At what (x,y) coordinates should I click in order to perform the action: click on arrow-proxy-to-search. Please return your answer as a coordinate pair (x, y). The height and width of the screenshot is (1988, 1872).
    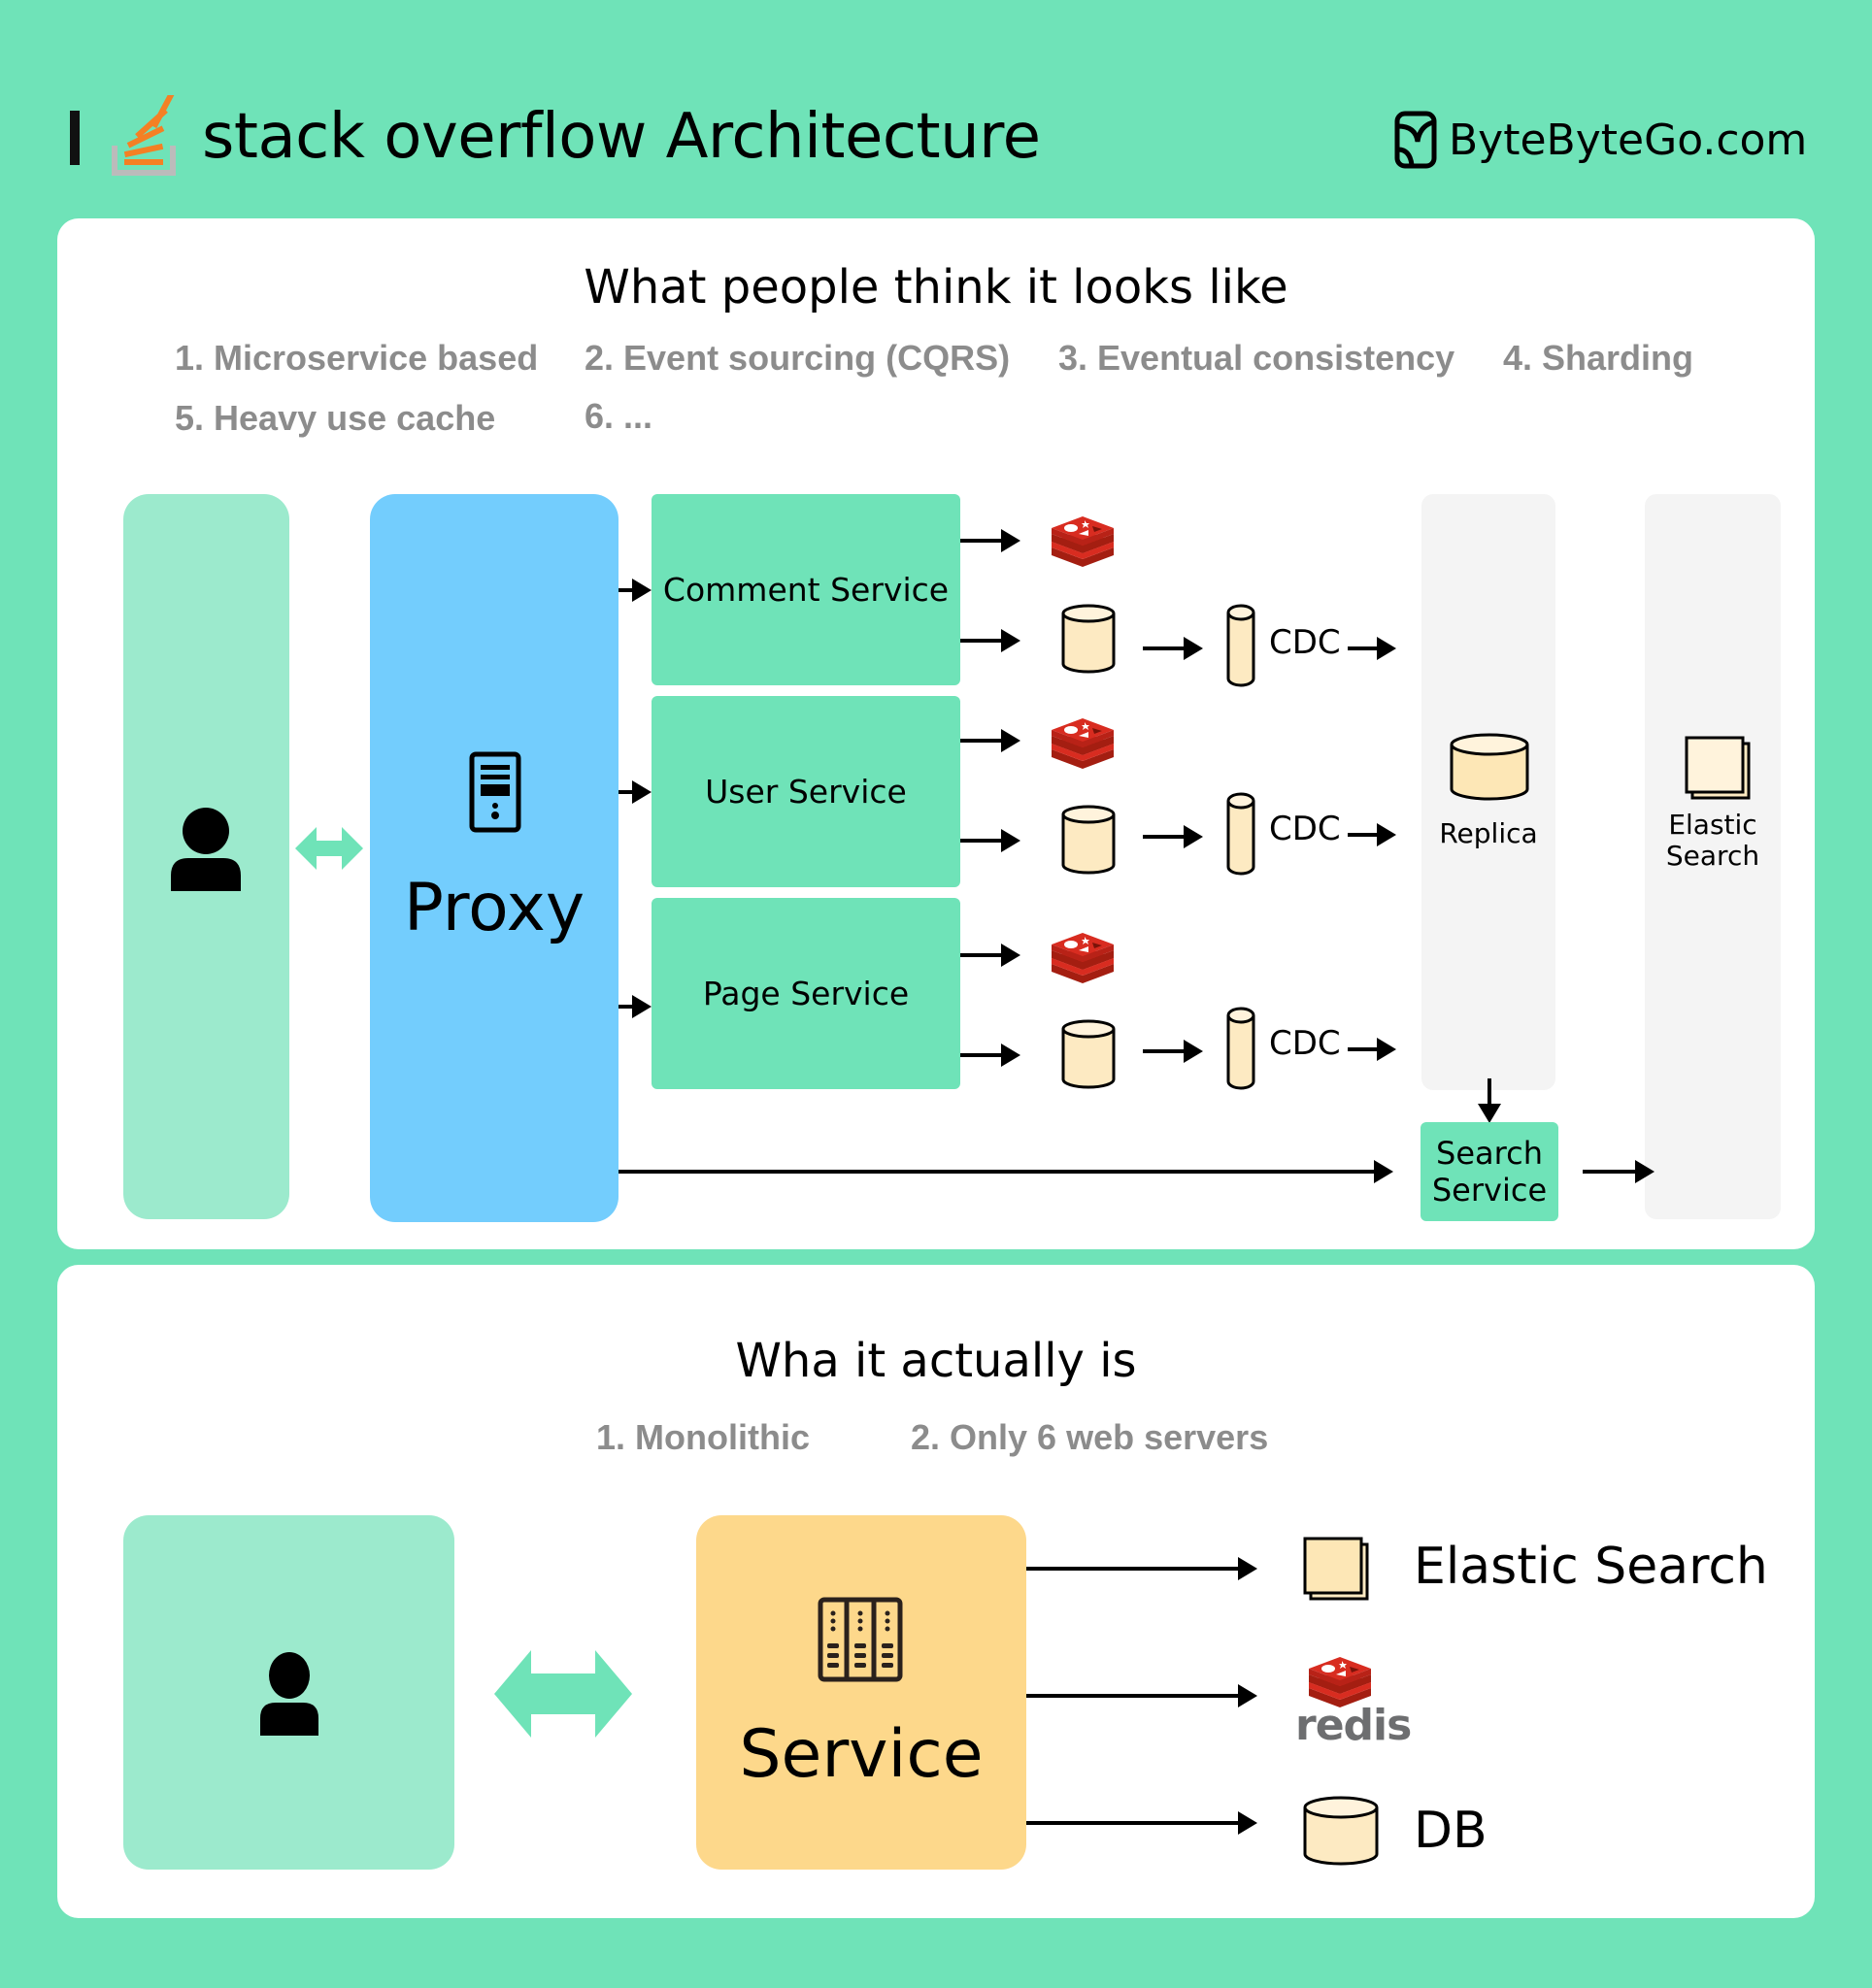
    Looking at the image, I should click on (1005, 1171).